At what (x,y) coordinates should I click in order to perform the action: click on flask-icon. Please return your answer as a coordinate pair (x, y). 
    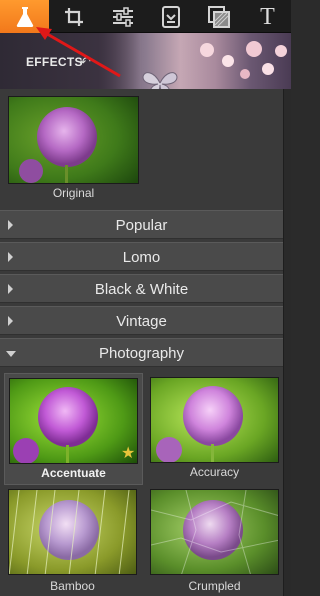
    Looking at the image, I should click on (24, 16).